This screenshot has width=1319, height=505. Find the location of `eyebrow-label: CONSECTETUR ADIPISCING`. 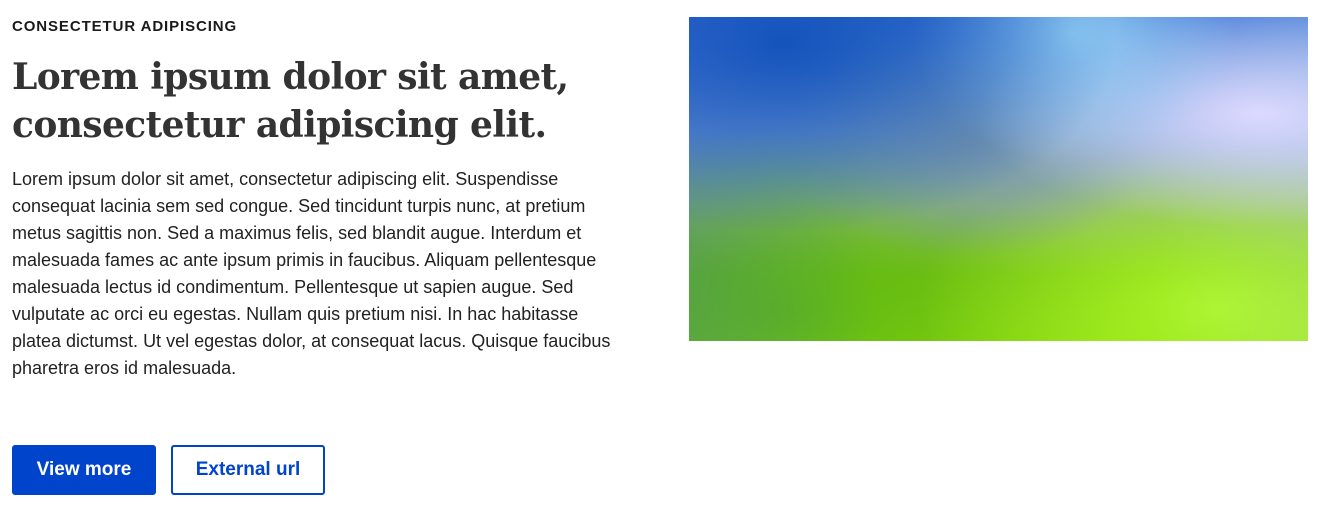

eyebrow-label: CONSECTETUR ADIPISCING is located at coordinates (125, 26).